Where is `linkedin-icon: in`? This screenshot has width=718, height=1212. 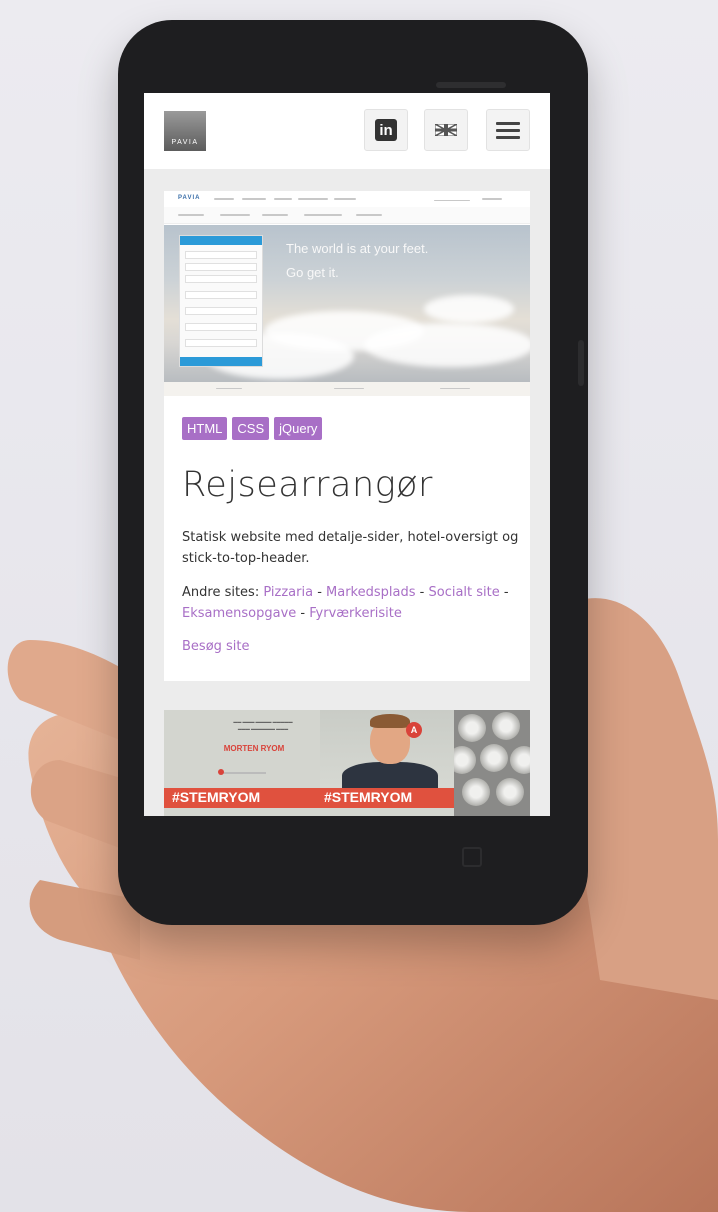 linkedin-icon: in is located at coordinates (386, 130).